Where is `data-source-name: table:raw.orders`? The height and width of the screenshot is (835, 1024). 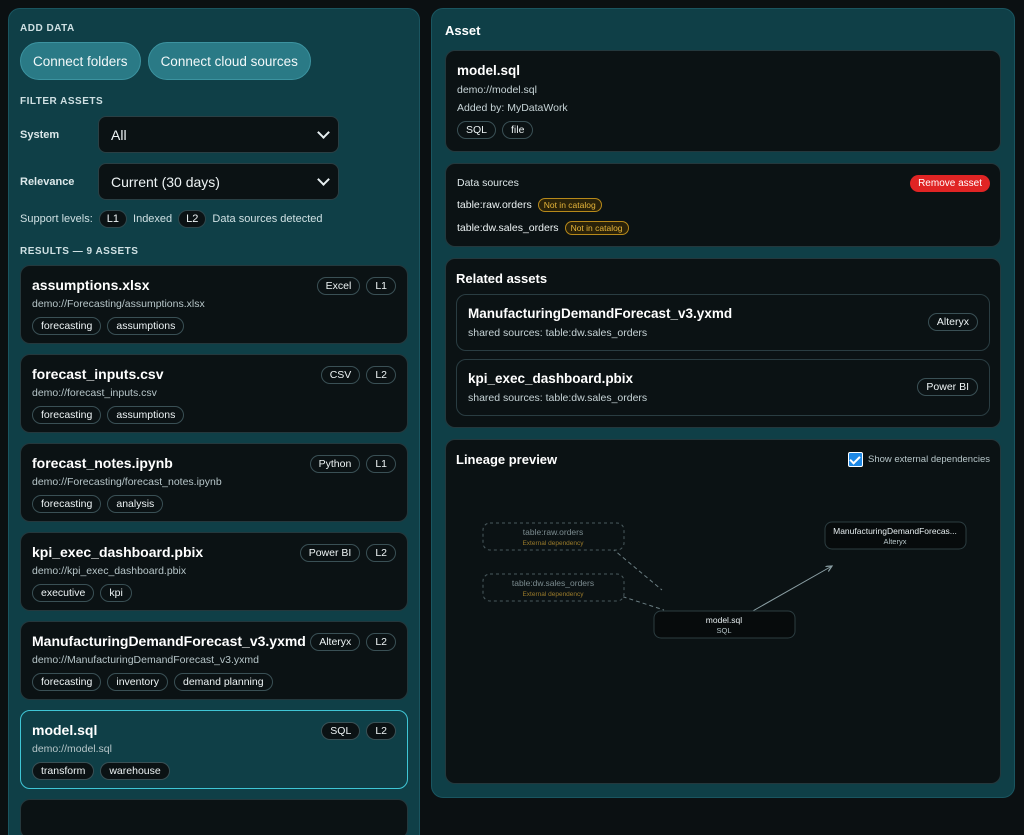
data-source-name: table:raw.orders is located at coordinates (494, 205).